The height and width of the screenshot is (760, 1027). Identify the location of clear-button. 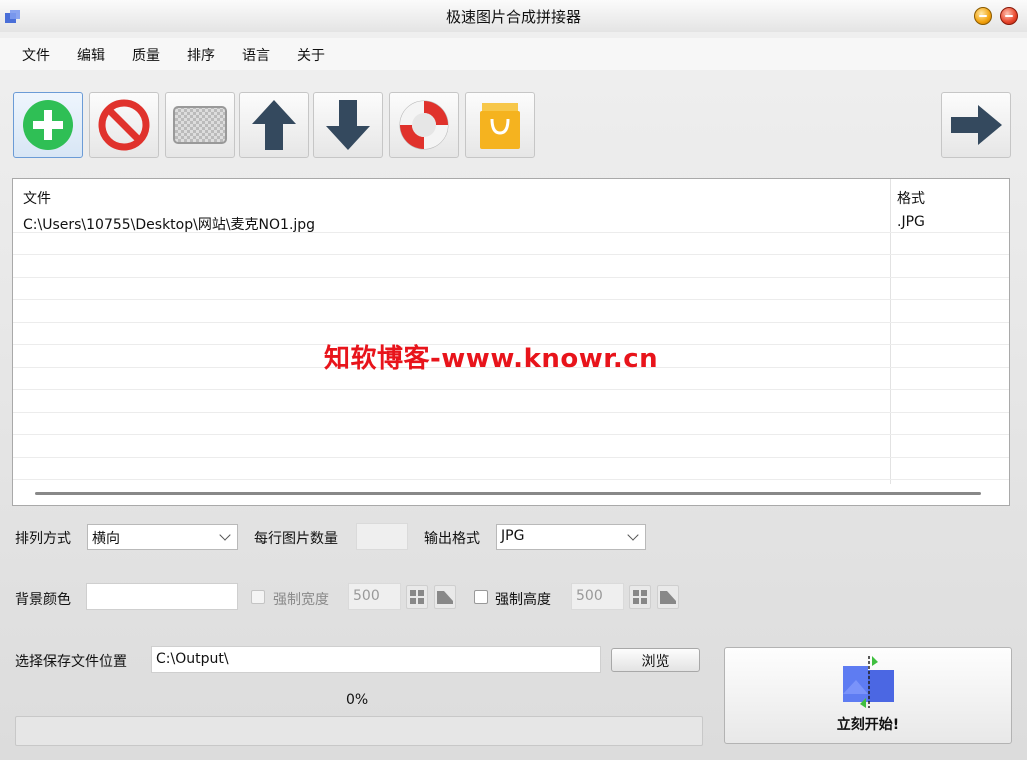
(200, 125).